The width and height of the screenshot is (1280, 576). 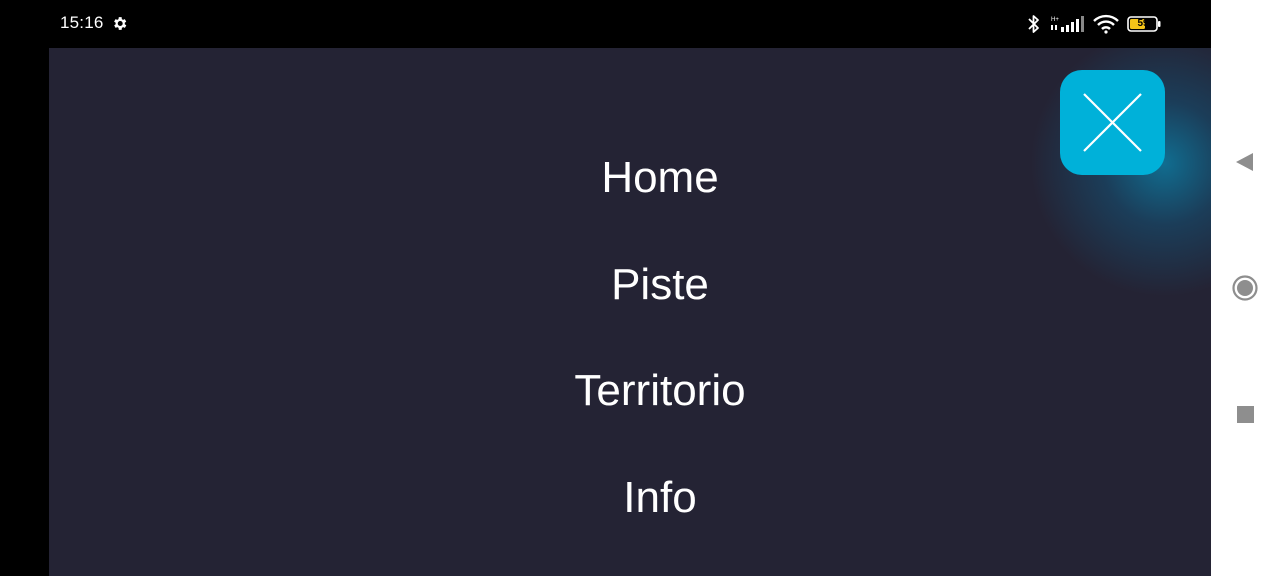 I want to click on home-icon, so click(x=1245, y=288).